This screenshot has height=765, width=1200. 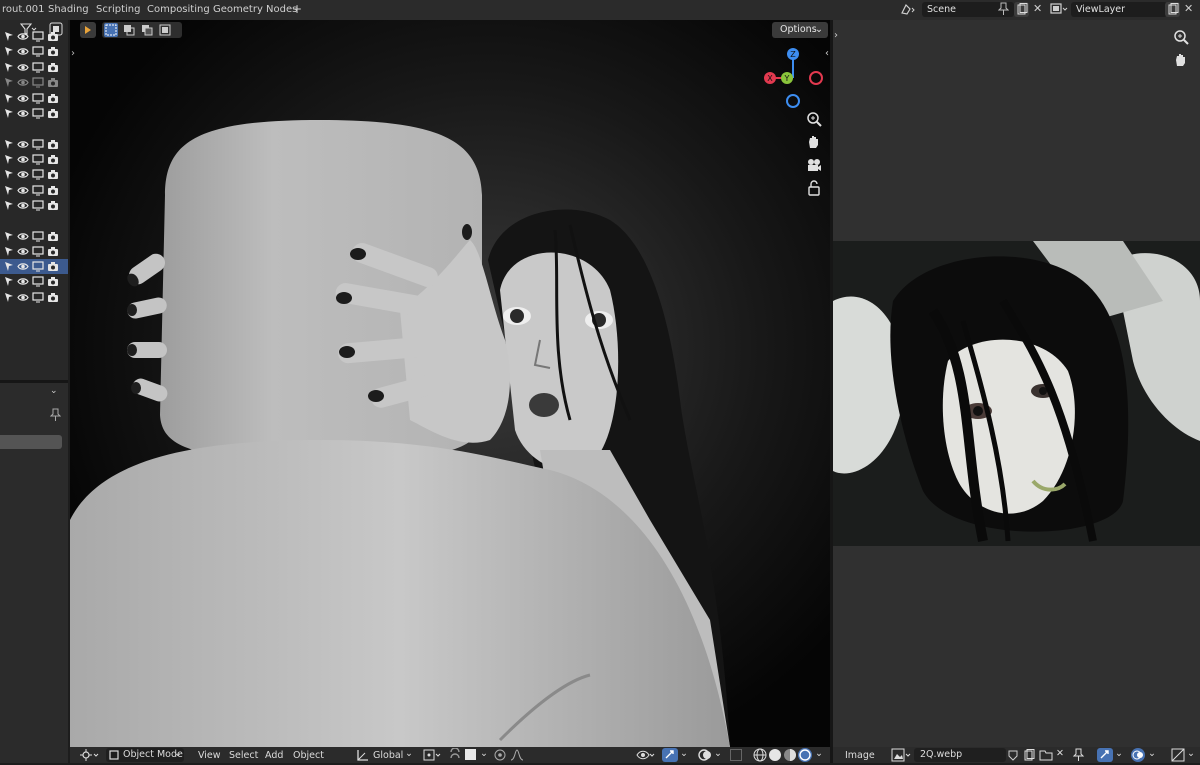 What do you see at coordinates (827, 53) in the screenshot?
I see `chevron-left-icon: ‹` at bounding box center [827, 53].